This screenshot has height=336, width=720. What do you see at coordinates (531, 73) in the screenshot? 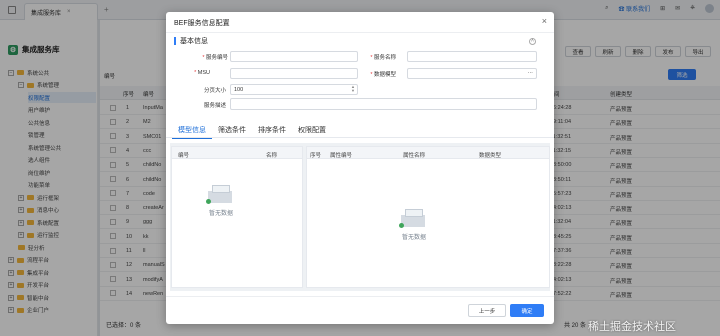
I see `lookup-icon: ···` at bounding box center [531, 73].